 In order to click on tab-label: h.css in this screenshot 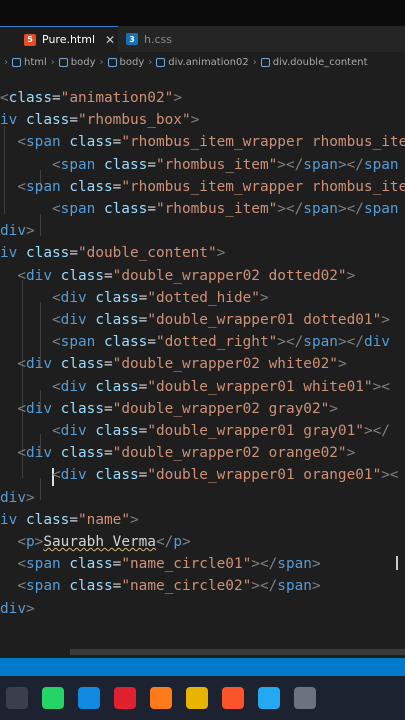, I will do `click(158, 39)`.